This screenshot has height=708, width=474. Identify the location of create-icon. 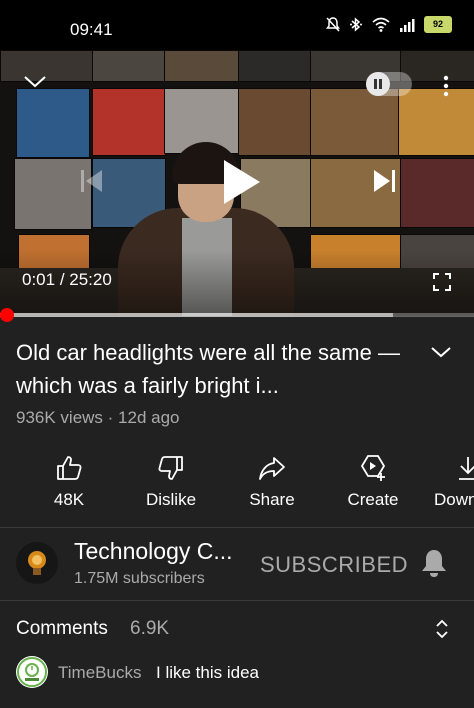
(373, 468).